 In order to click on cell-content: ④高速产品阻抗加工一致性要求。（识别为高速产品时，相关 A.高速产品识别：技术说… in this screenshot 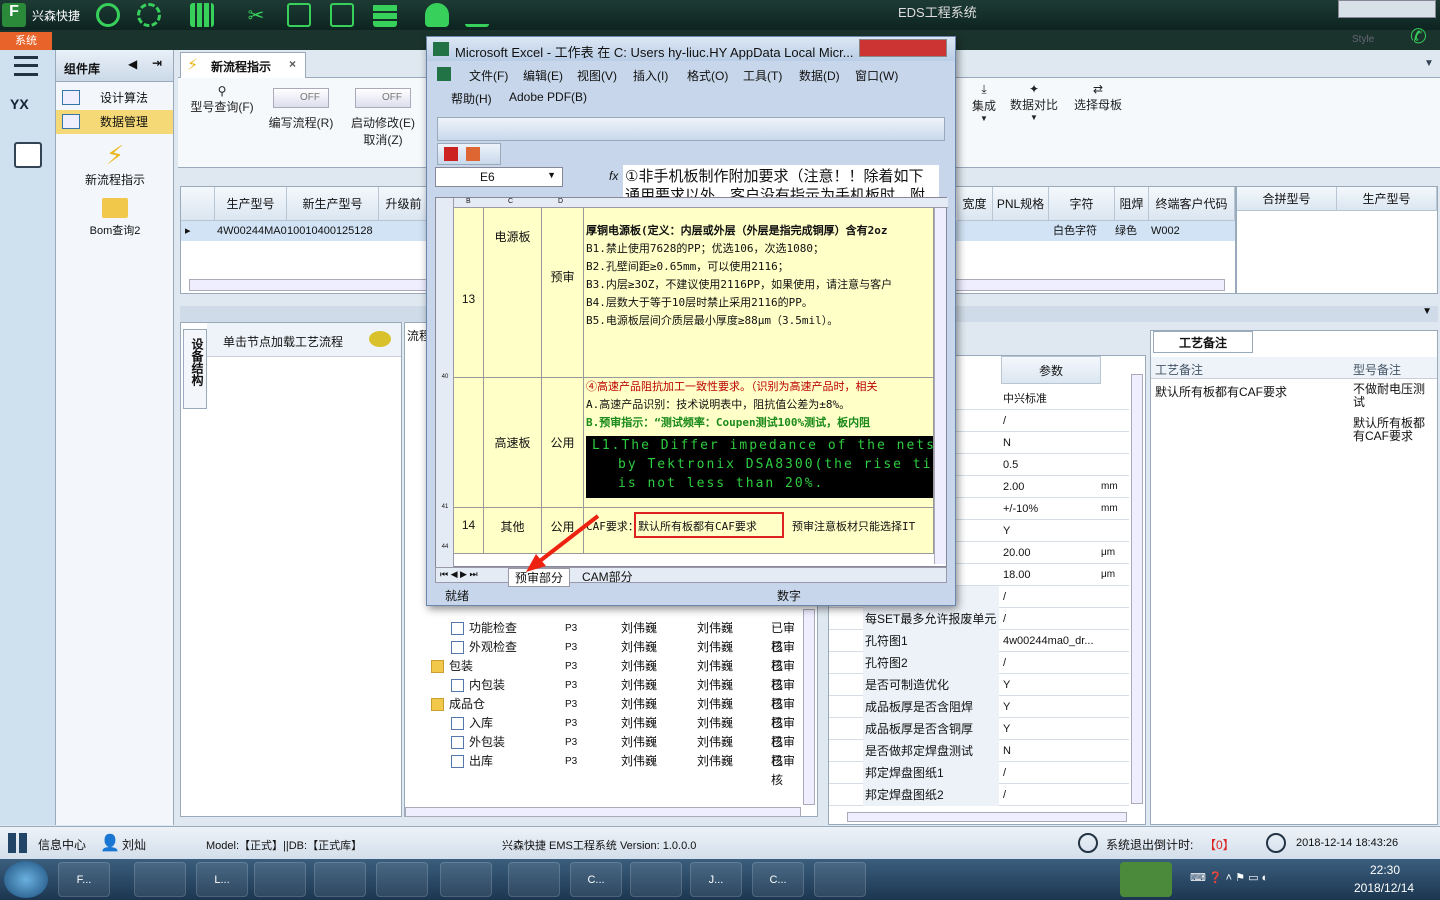, I will do `click(759, 443)`.